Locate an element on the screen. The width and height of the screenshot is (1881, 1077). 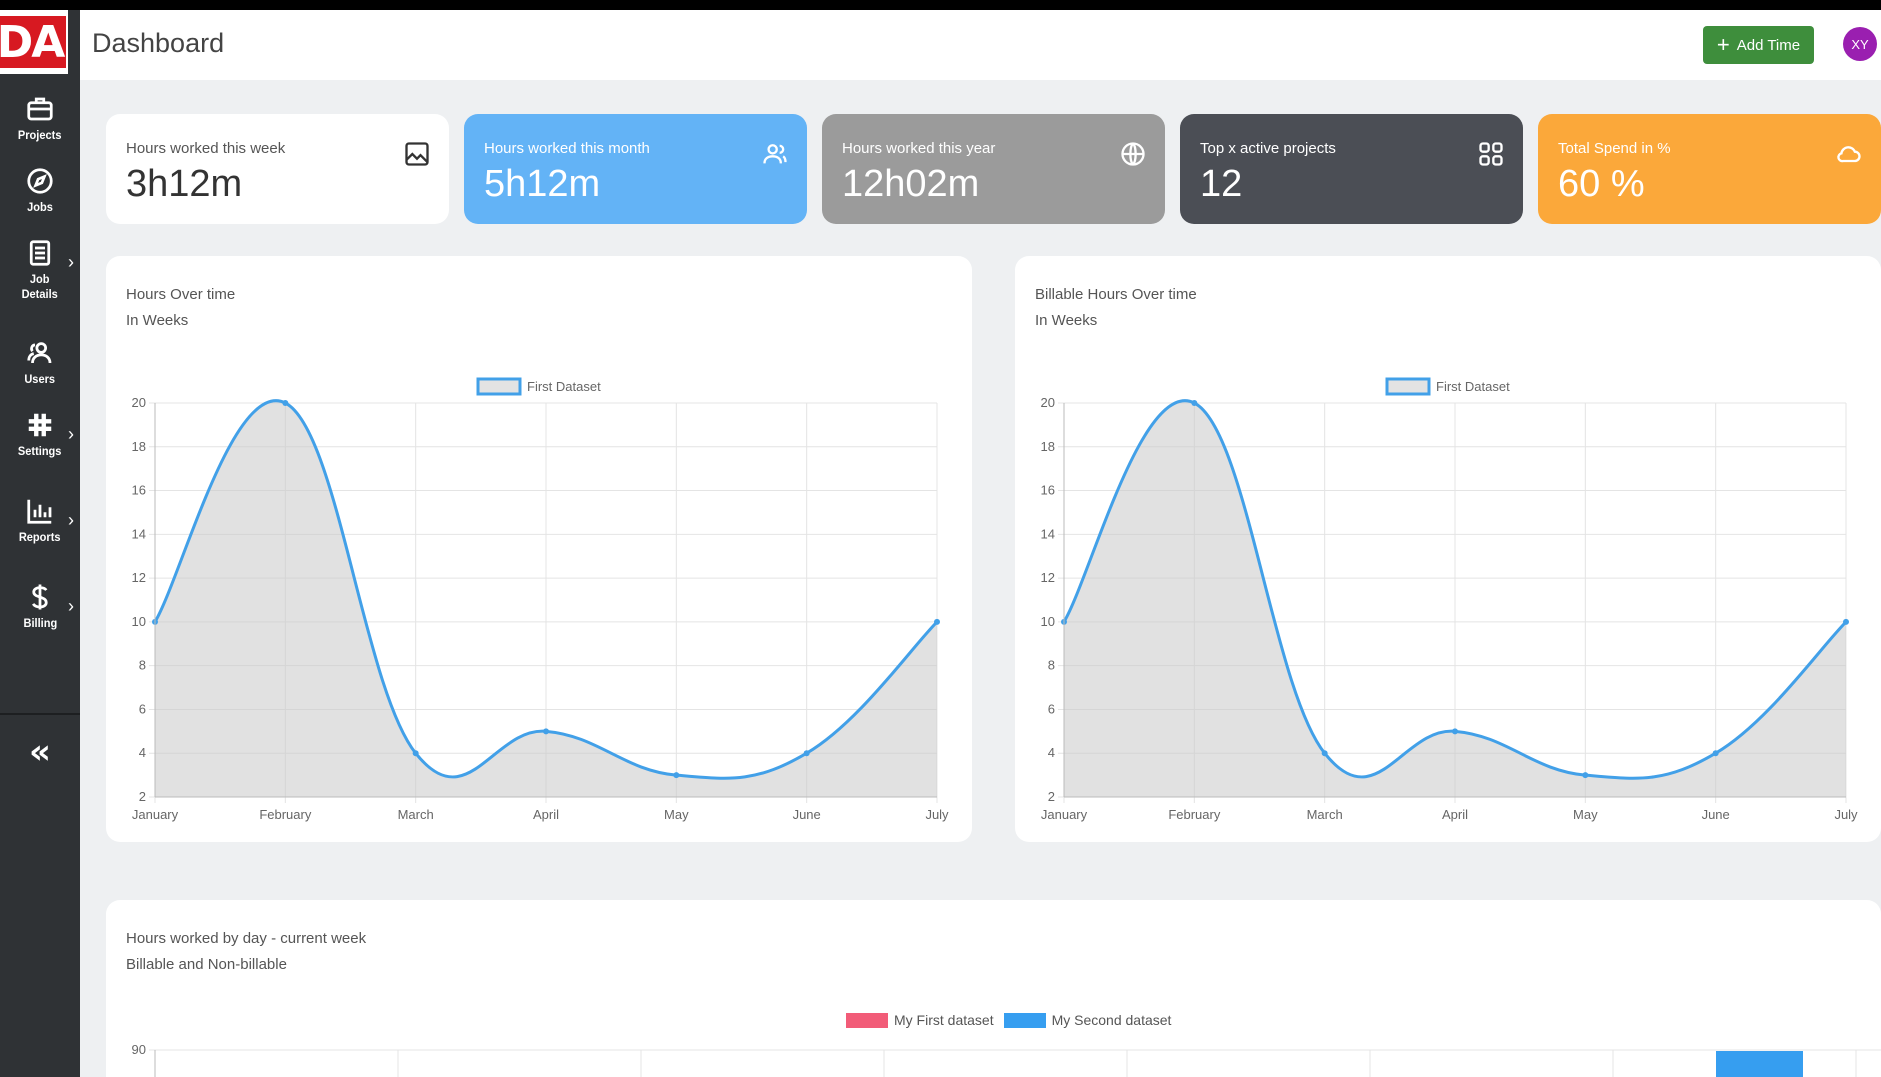
sidebar-item-label: Reports is located at coordinates (40, 537).